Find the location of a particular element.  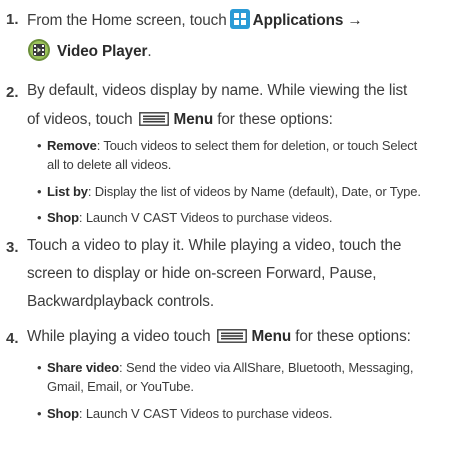

step-text: From the Home screen, touch is located at coordinates (127, 20).